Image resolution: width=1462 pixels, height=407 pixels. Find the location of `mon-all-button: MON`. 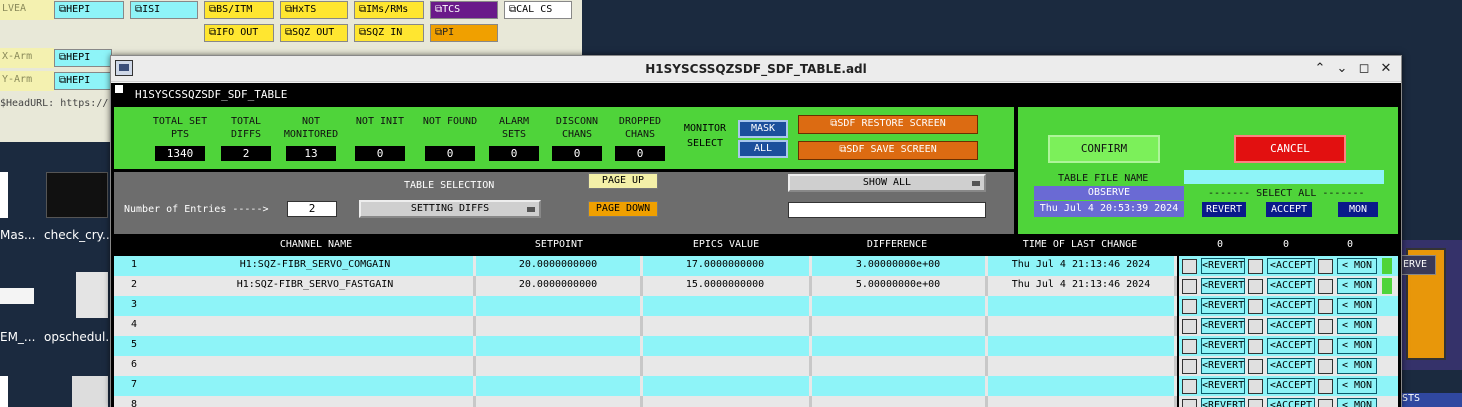

mon-all-button: MON is located at coordinates (1358, 209).